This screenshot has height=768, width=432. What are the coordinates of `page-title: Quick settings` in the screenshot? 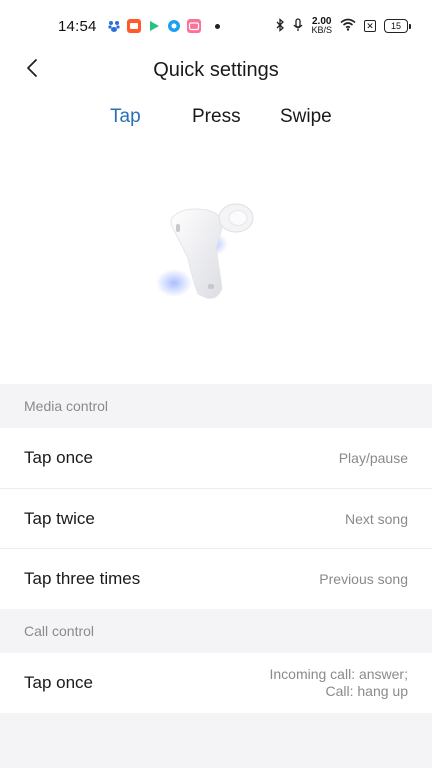 It's located at (216, 69).